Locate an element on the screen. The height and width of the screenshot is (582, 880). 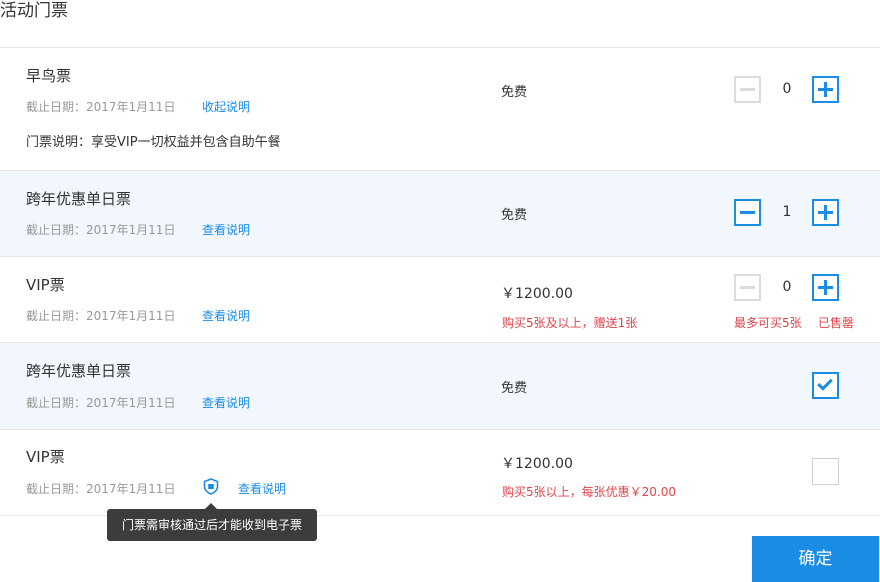
shield-icon is located at coordinates (211, 486).